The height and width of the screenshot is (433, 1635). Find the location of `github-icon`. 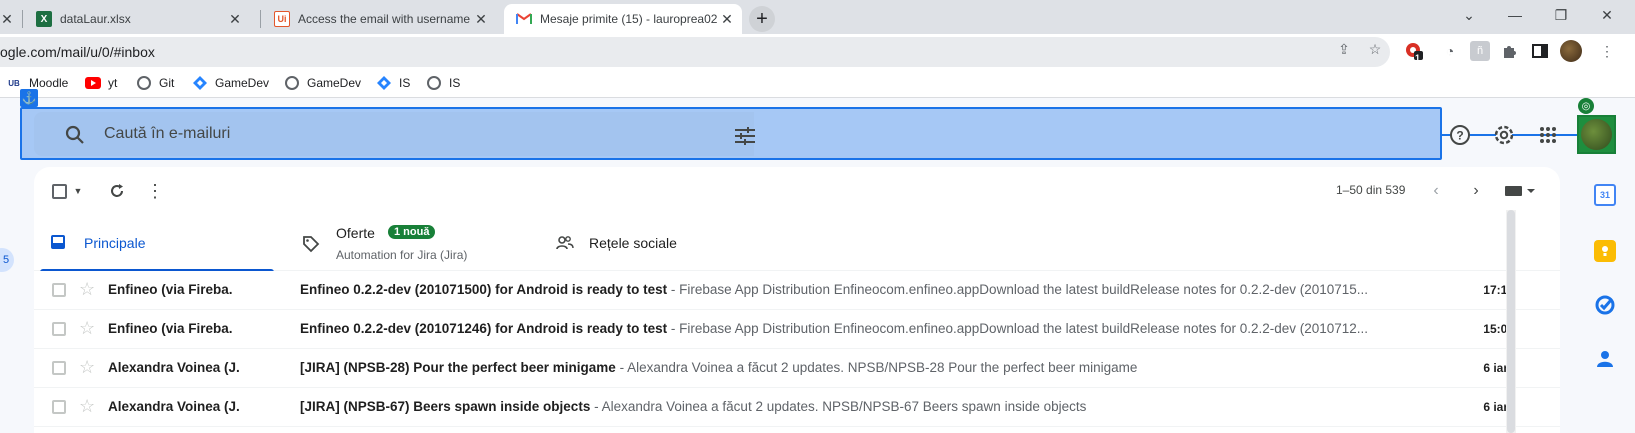

github-icon is located at coordinates (292, 83).